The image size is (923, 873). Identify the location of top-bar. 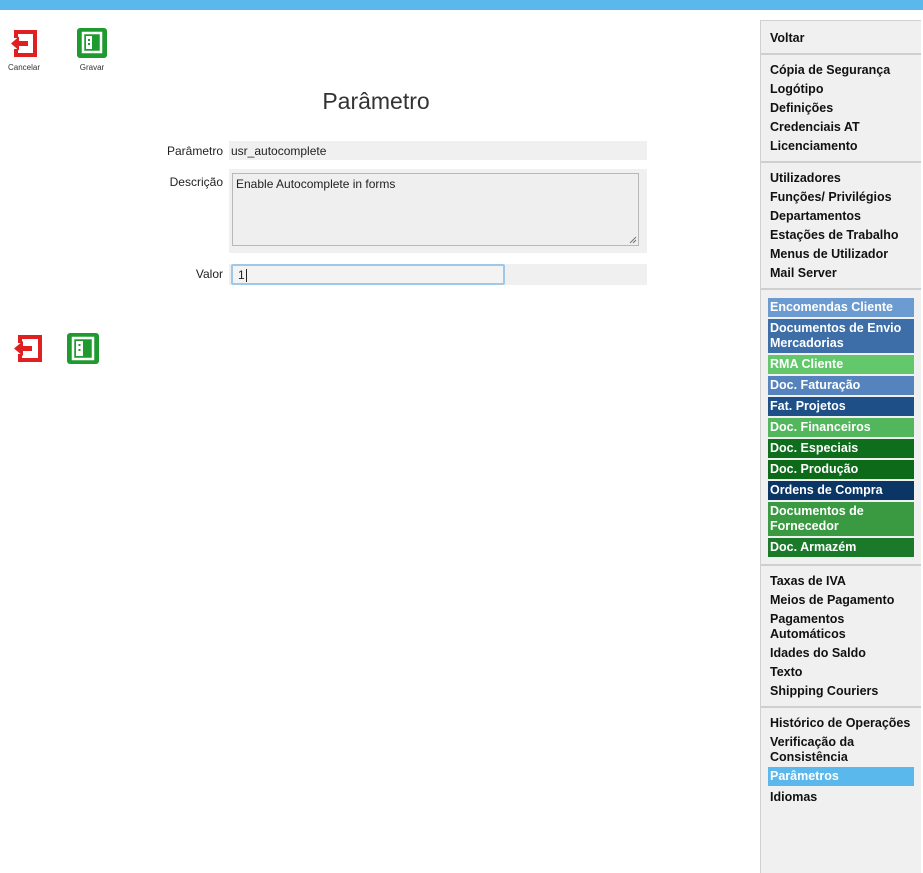
(461, 5).